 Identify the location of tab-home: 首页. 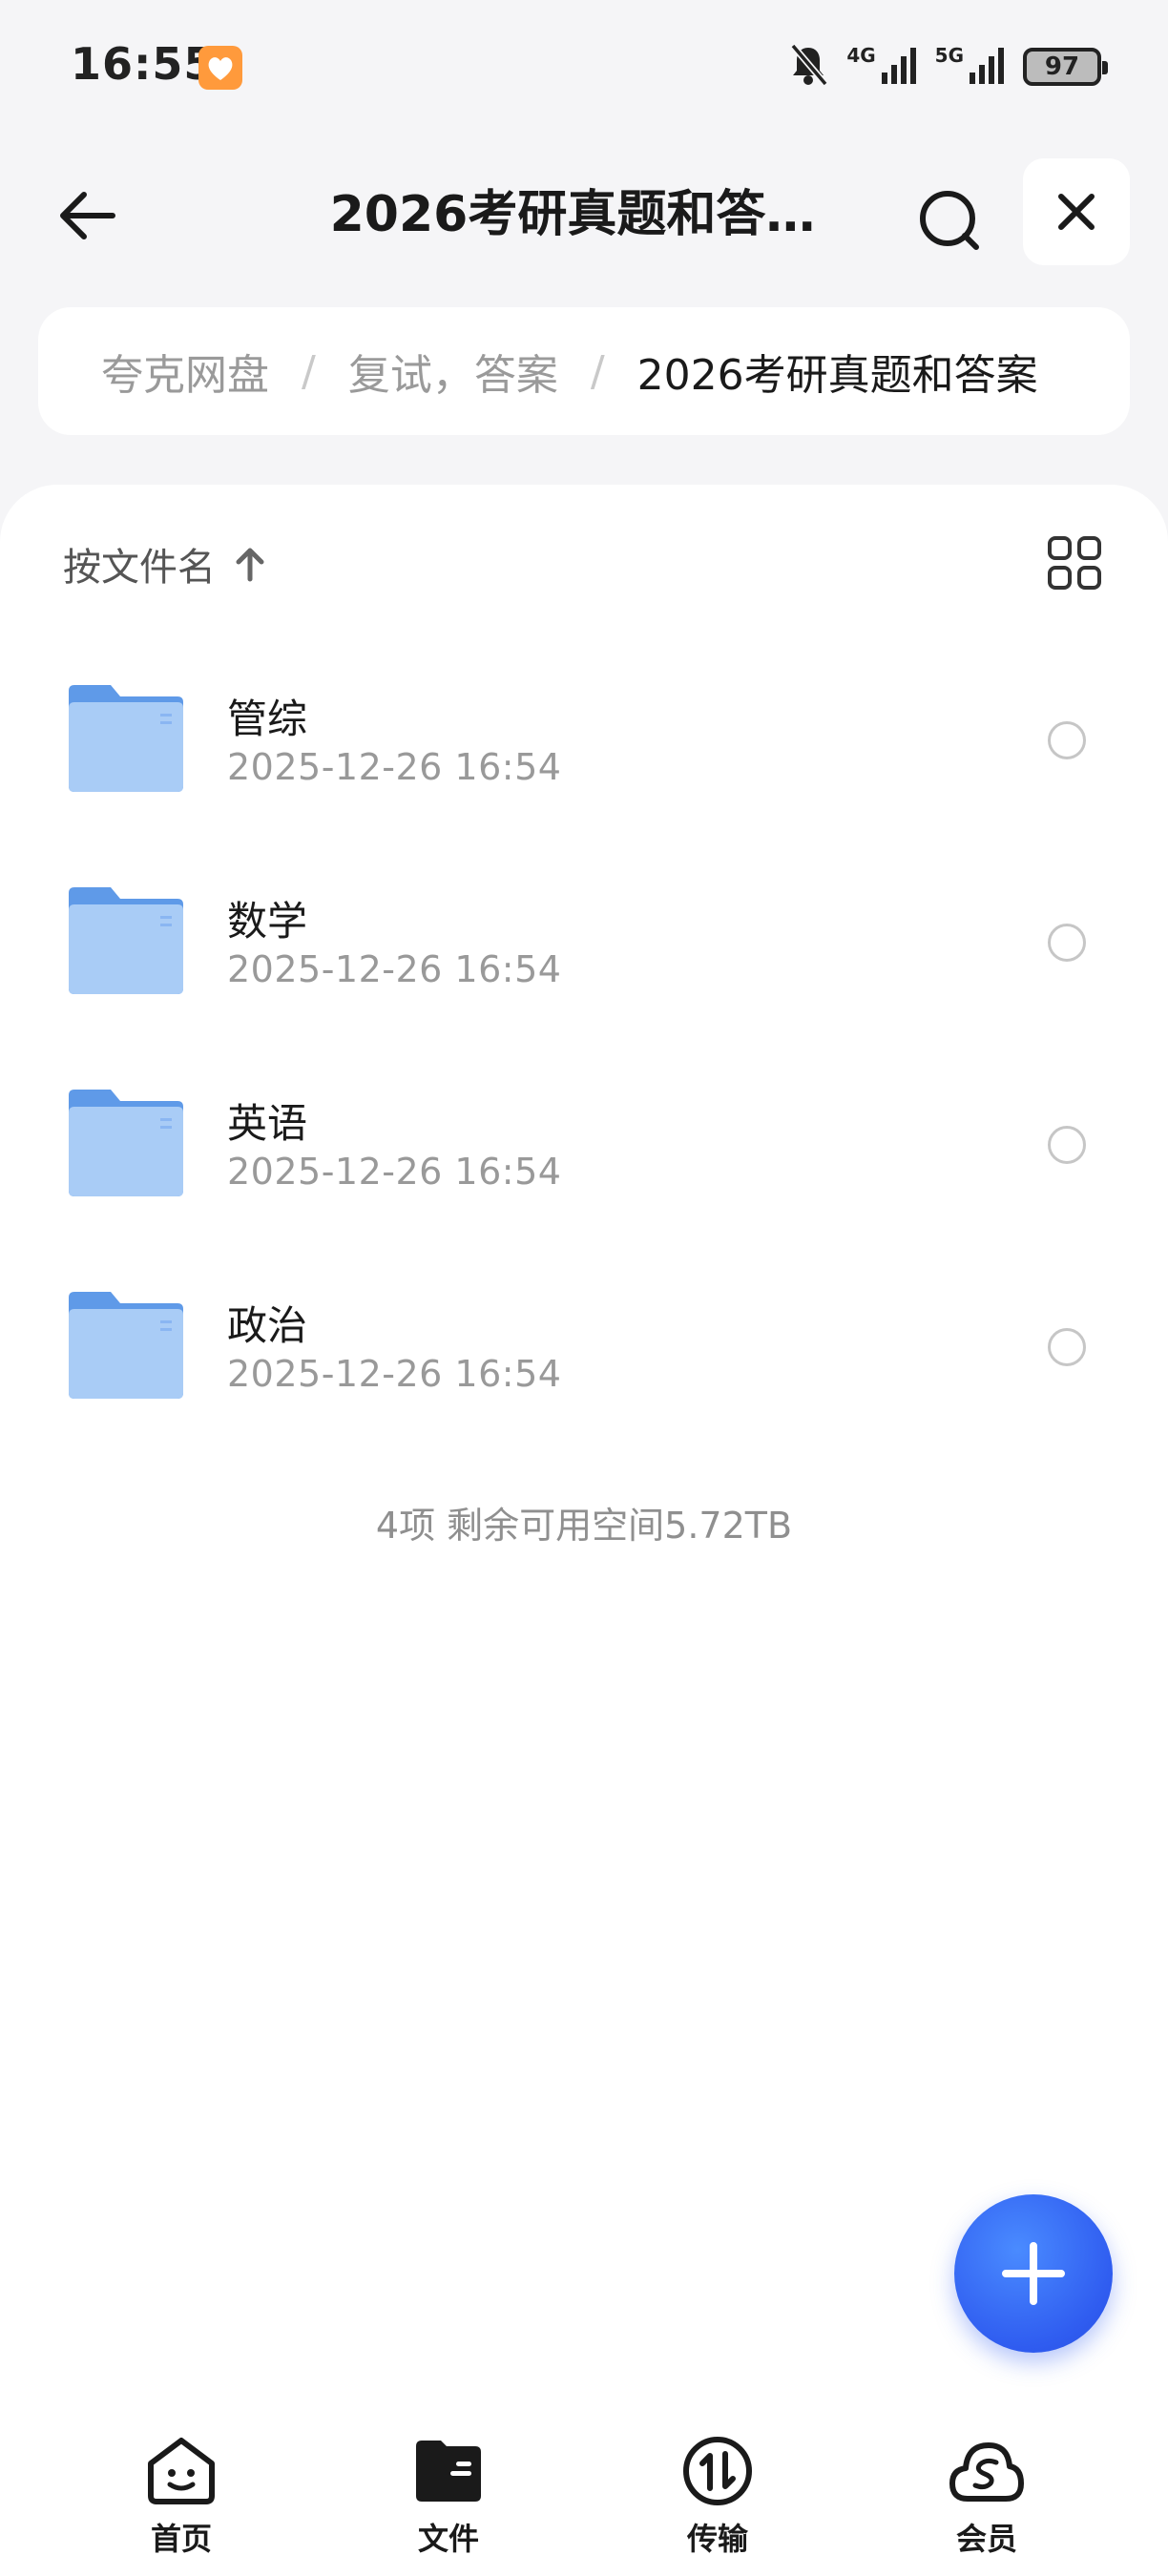
(181, 2504).